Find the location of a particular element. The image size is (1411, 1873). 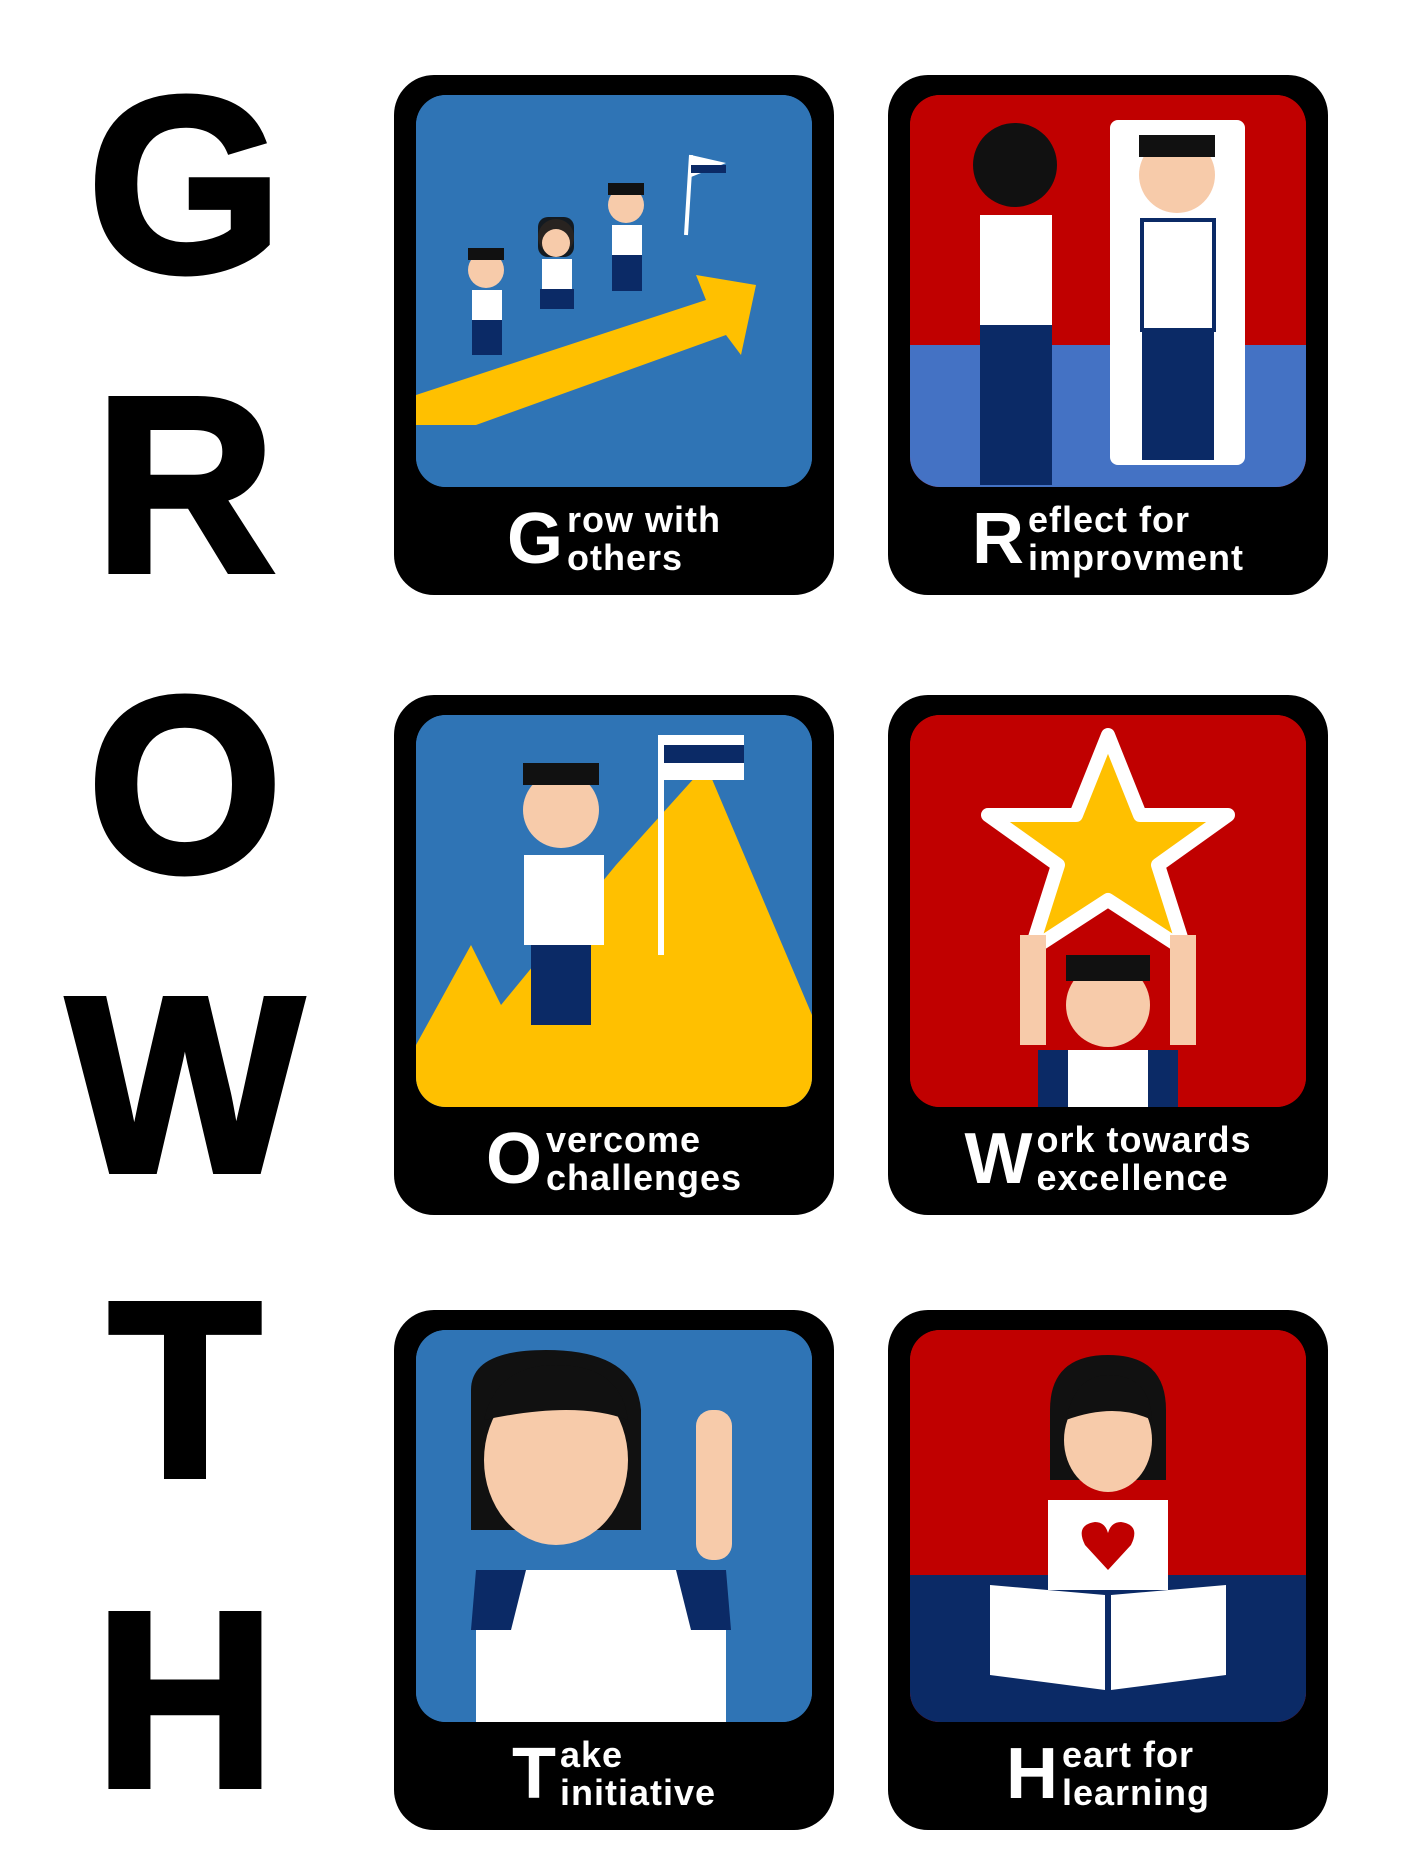

card-caption: R eflect for improvment is located at coordinates (1108, 539).